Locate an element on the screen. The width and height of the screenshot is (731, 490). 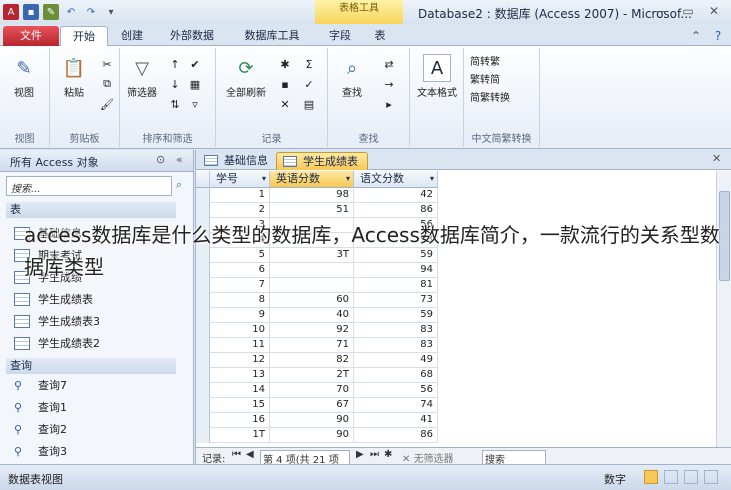
search-icon: ⌕ is located at coordinates (179, 185).